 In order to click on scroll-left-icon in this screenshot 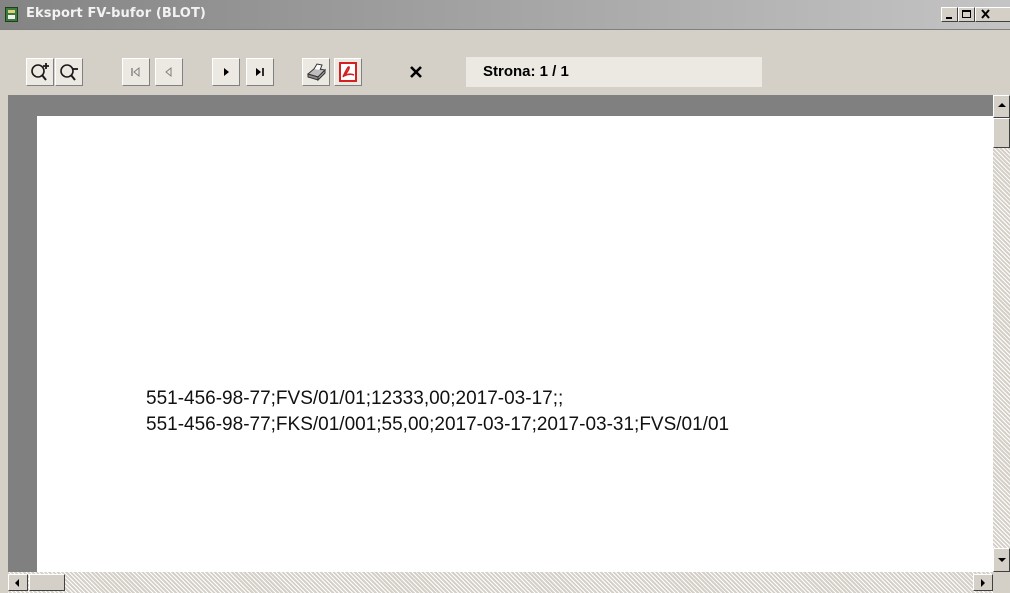, I will do `click(17, 583)`.